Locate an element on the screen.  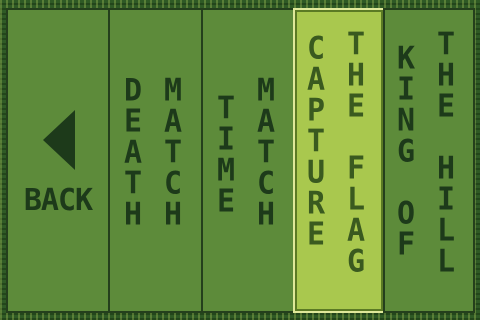
mode-word: TIME is located at coordinates (226, 155).